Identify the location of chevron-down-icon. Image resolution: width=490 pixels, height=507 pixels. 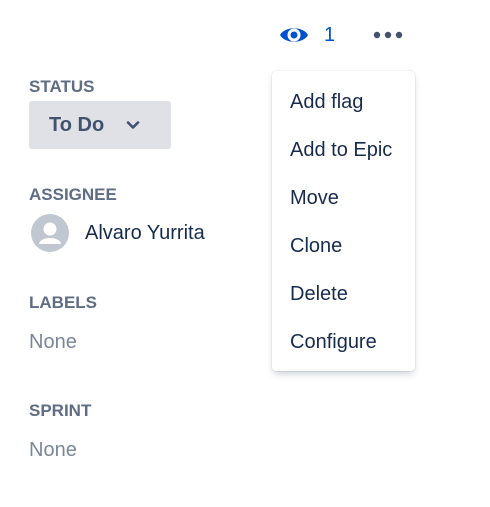
(133, 125).